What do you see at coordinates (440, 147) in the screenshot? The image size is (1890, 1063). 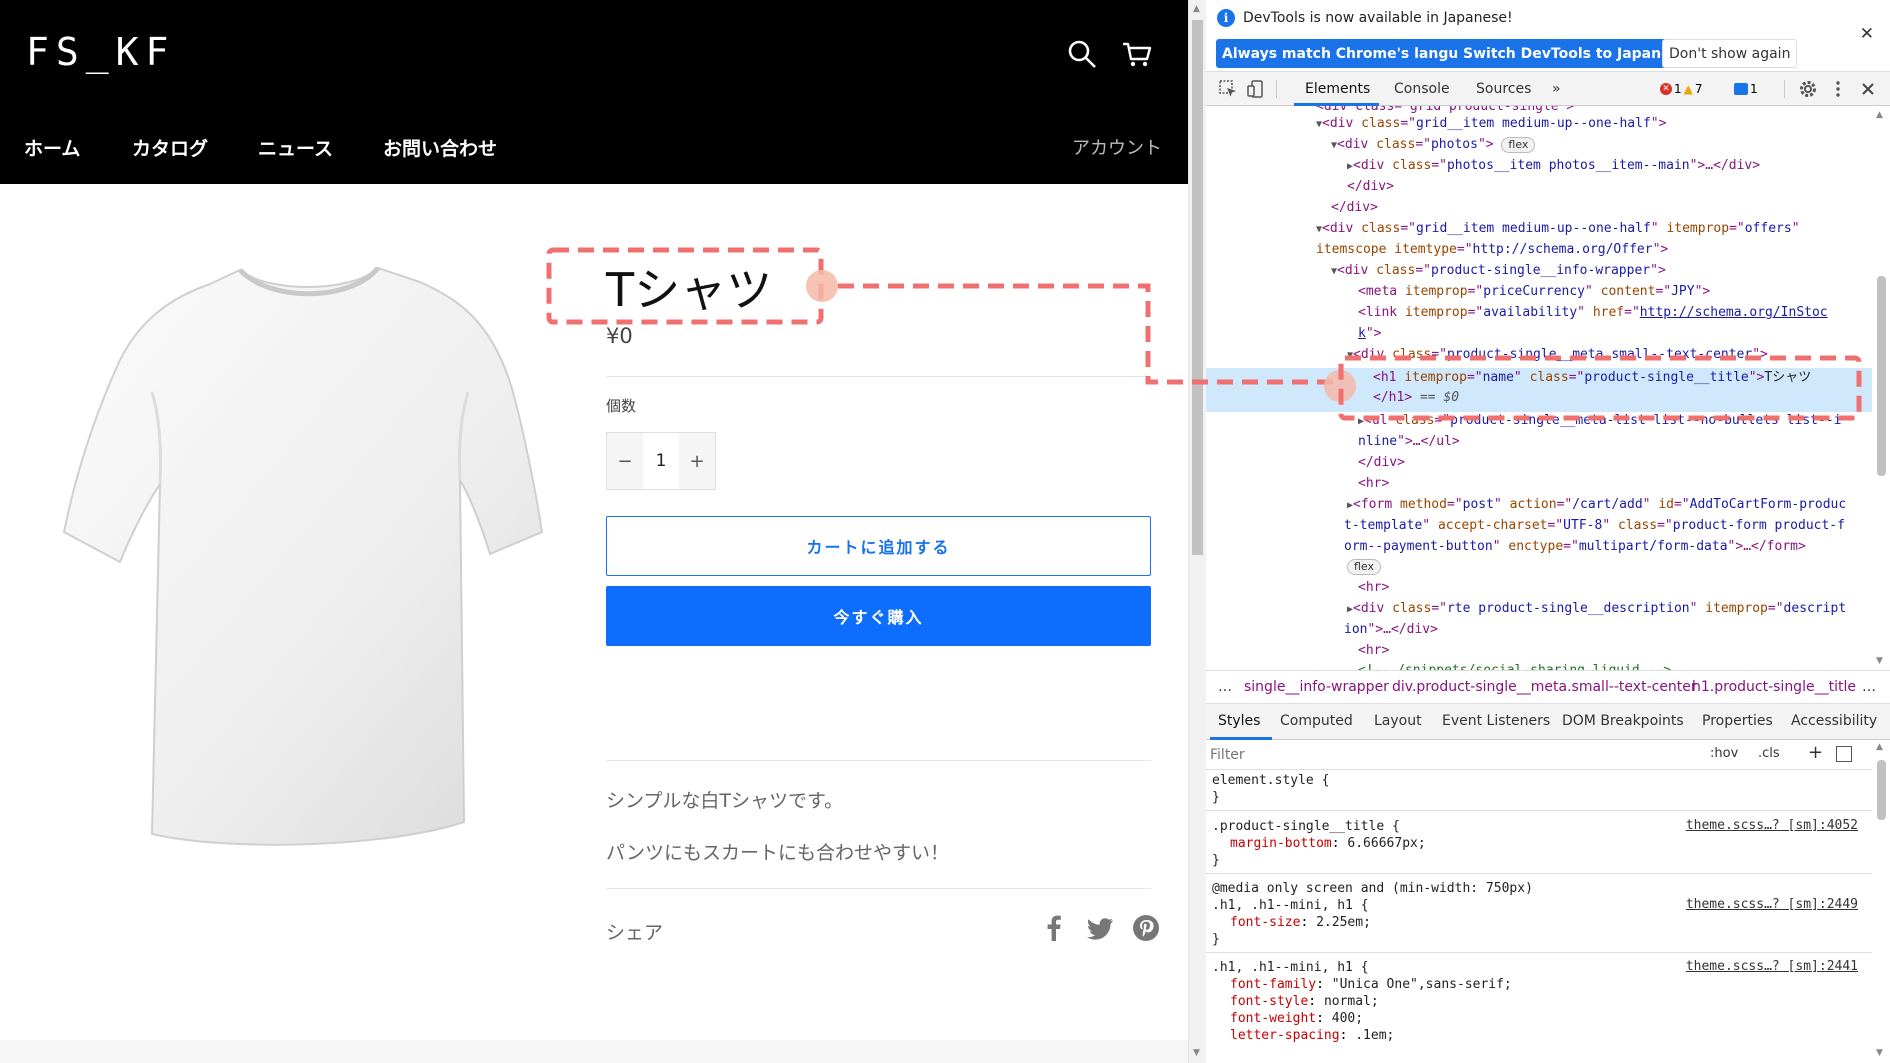 I see `nav-contact: お問い合わせ` at bounding box center [440, 147].